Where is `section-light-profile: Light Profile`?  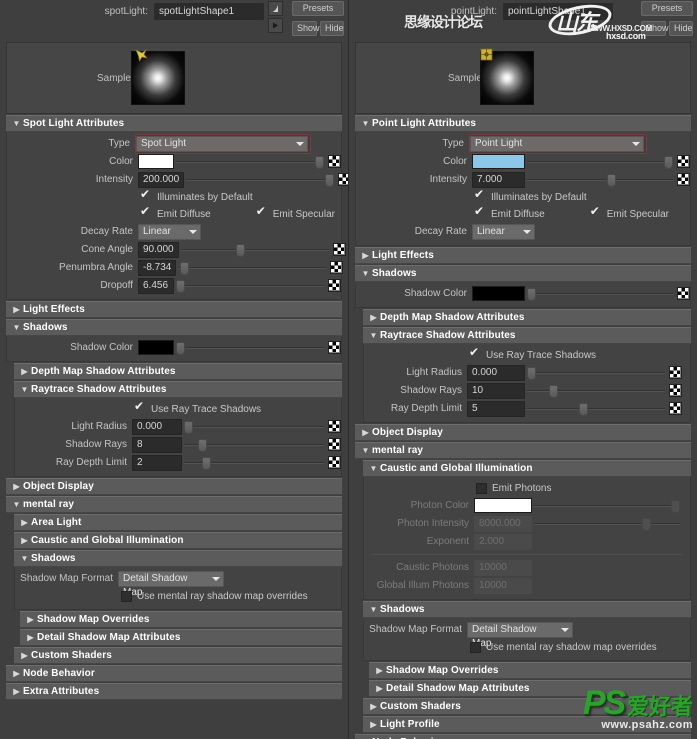 section-light-profile: Light Profile is located at coordinates (527, 724).